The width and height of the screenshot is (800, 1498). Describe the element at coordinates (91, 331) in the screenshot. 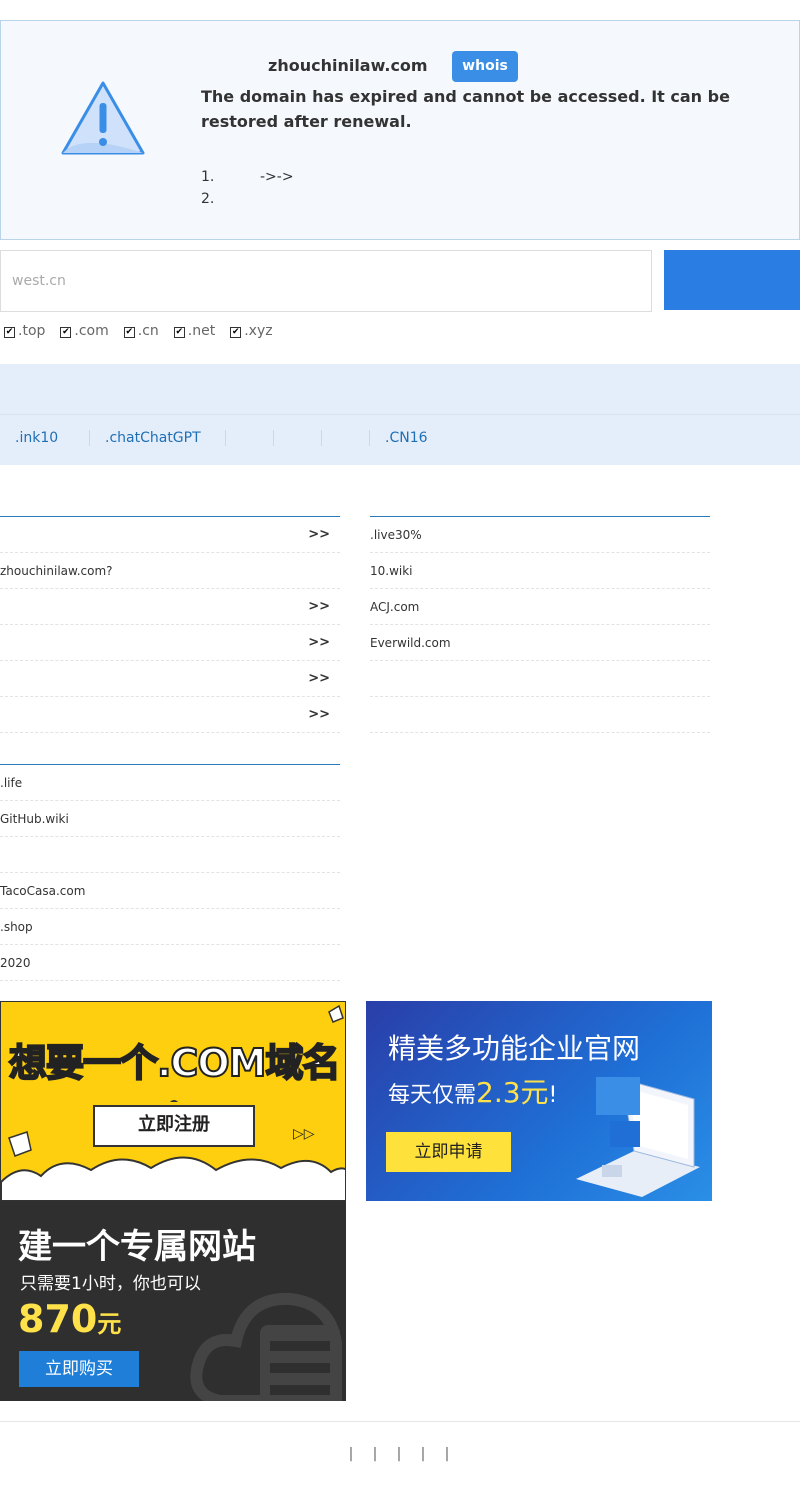

I see `tld-label: .com` at that location.